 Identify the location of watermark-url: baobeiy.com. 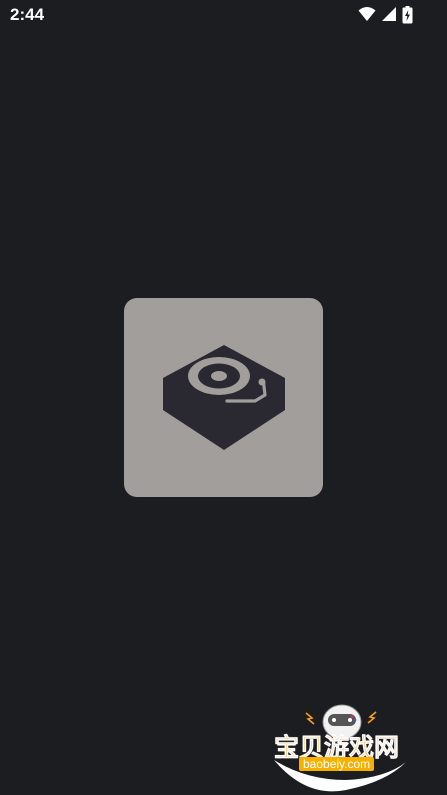
(337, 764).